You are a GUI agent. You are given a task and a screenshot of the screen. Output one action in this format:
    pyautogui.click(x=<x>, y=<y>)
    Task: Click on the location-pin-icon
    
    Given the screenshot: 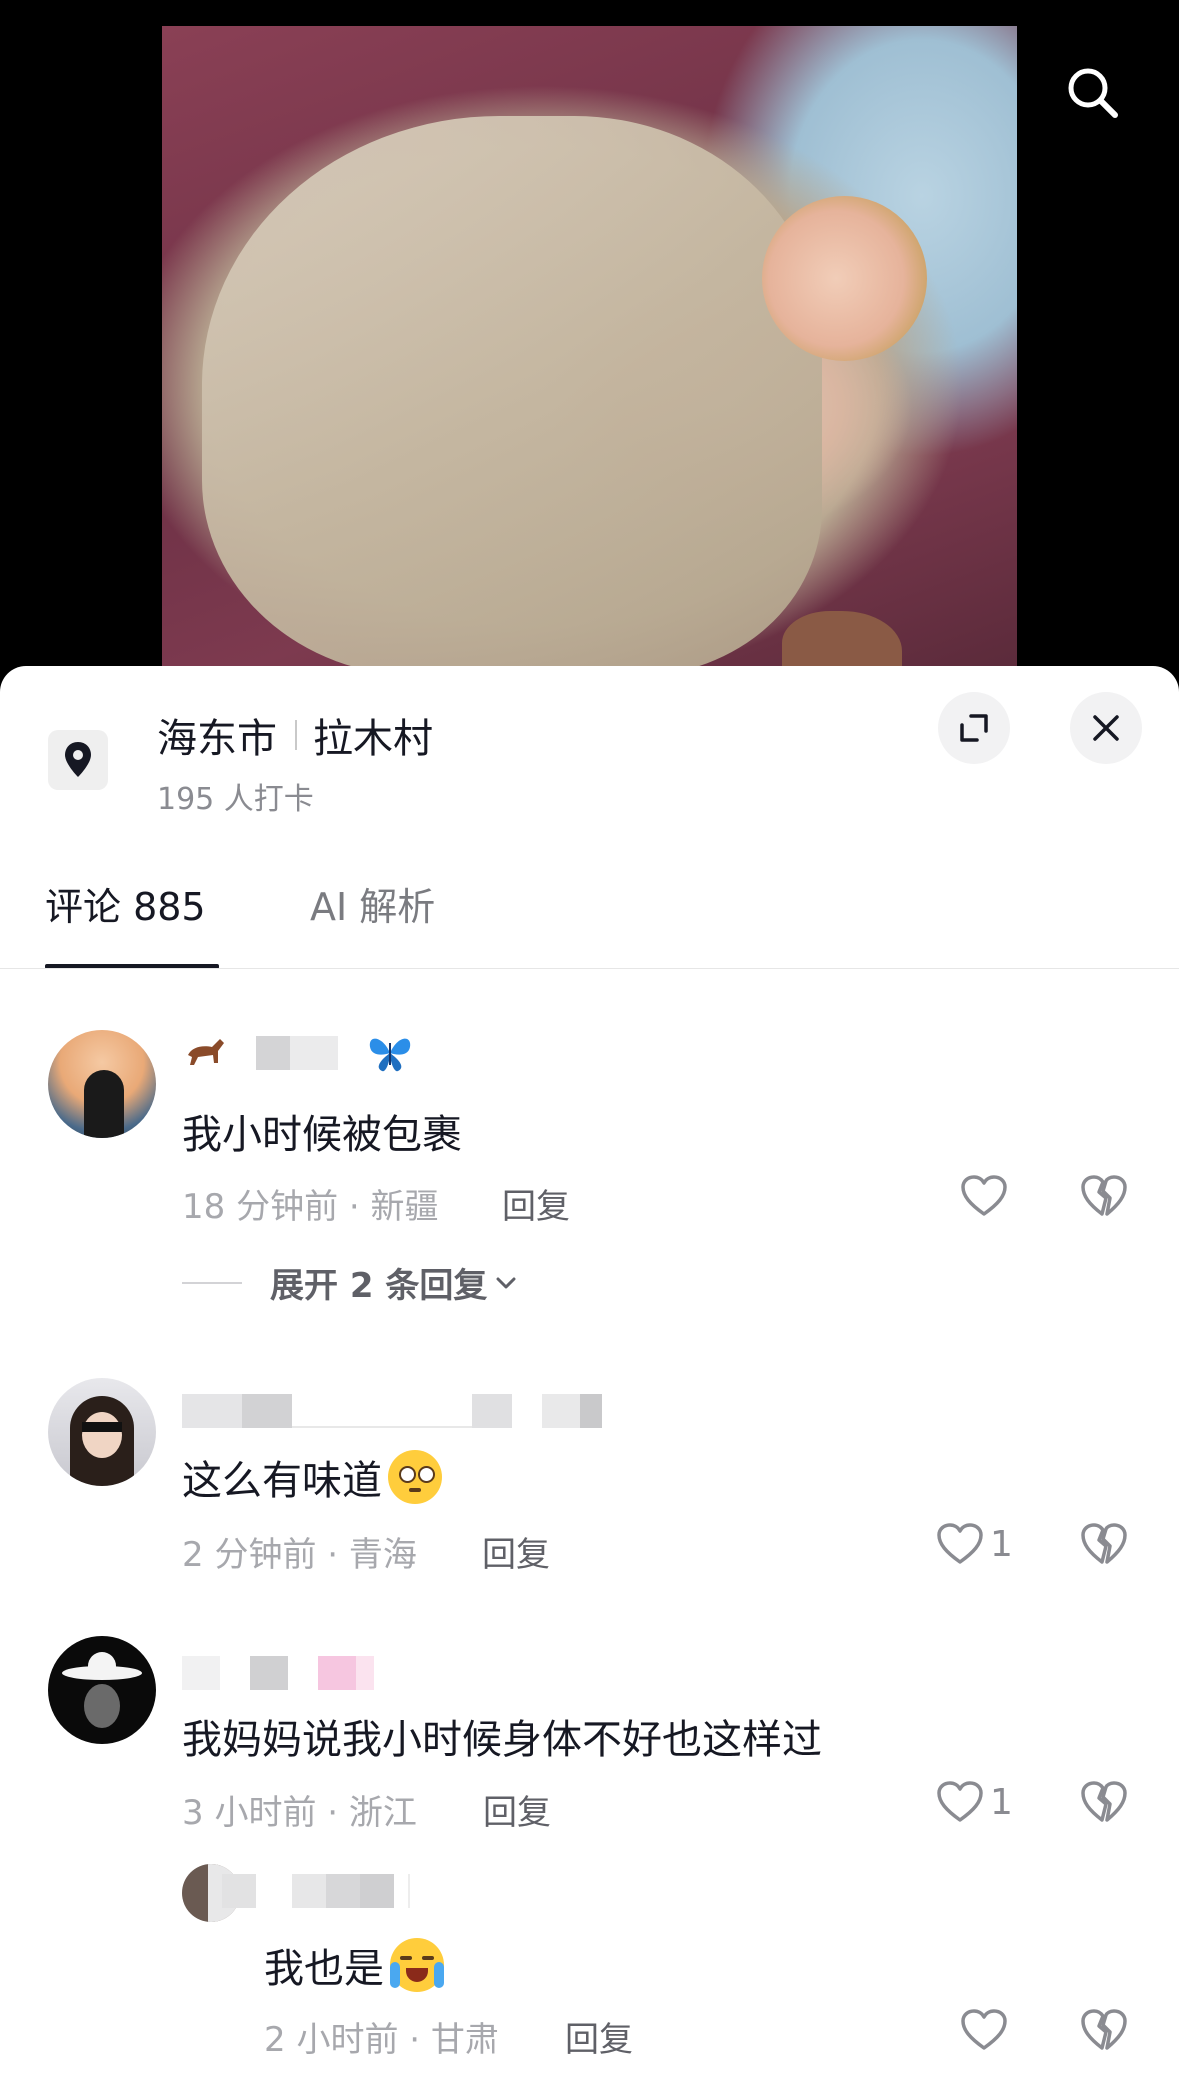 What is the action you would take?
    pyautogui.click(x=78, y=760)
    